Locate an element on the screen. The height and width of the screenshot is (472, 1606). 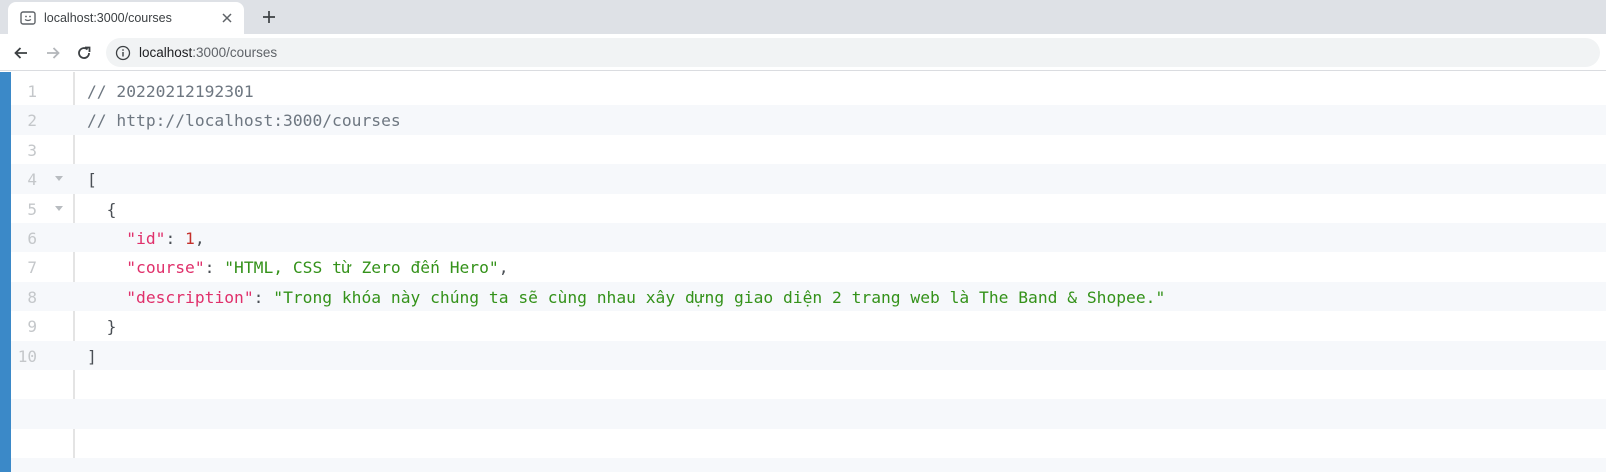
json-string-value: "HTML, CSS từ Zero đến Hero" is located at coordinates (361, 268).